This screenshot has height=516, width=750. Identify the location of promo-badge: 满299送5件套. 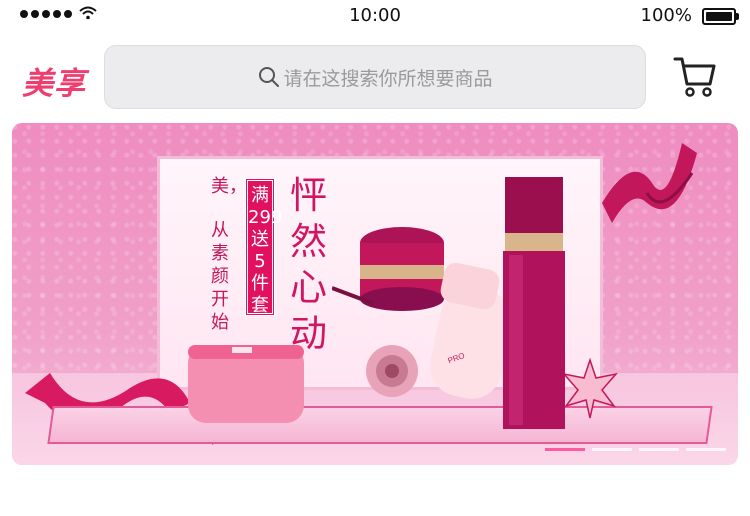
(263, 247).